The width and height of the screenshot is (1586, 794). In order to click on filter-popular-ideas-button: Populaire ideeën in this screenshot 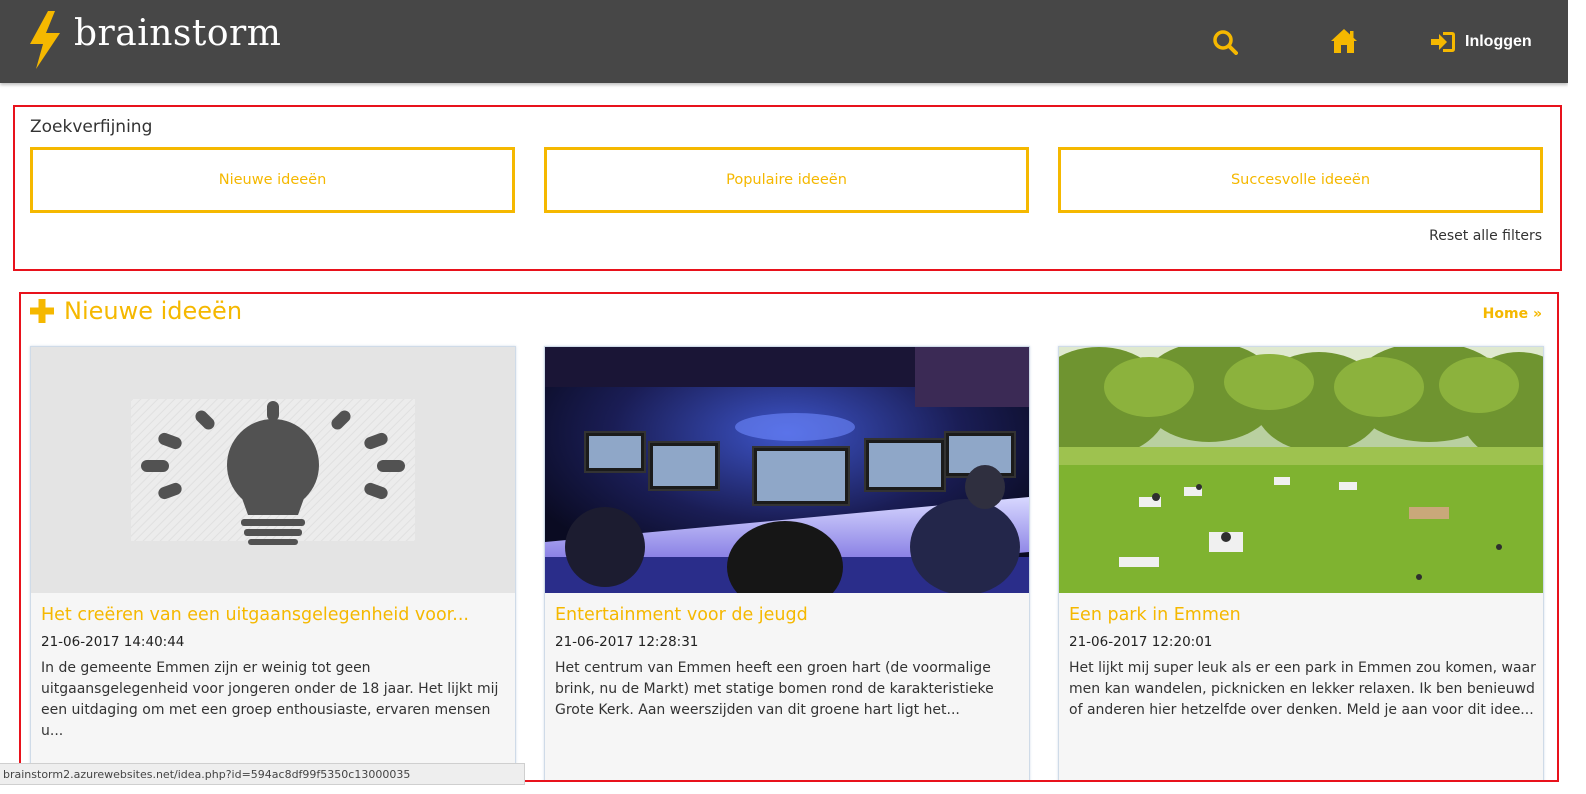, I will do `click(786, 180)`.